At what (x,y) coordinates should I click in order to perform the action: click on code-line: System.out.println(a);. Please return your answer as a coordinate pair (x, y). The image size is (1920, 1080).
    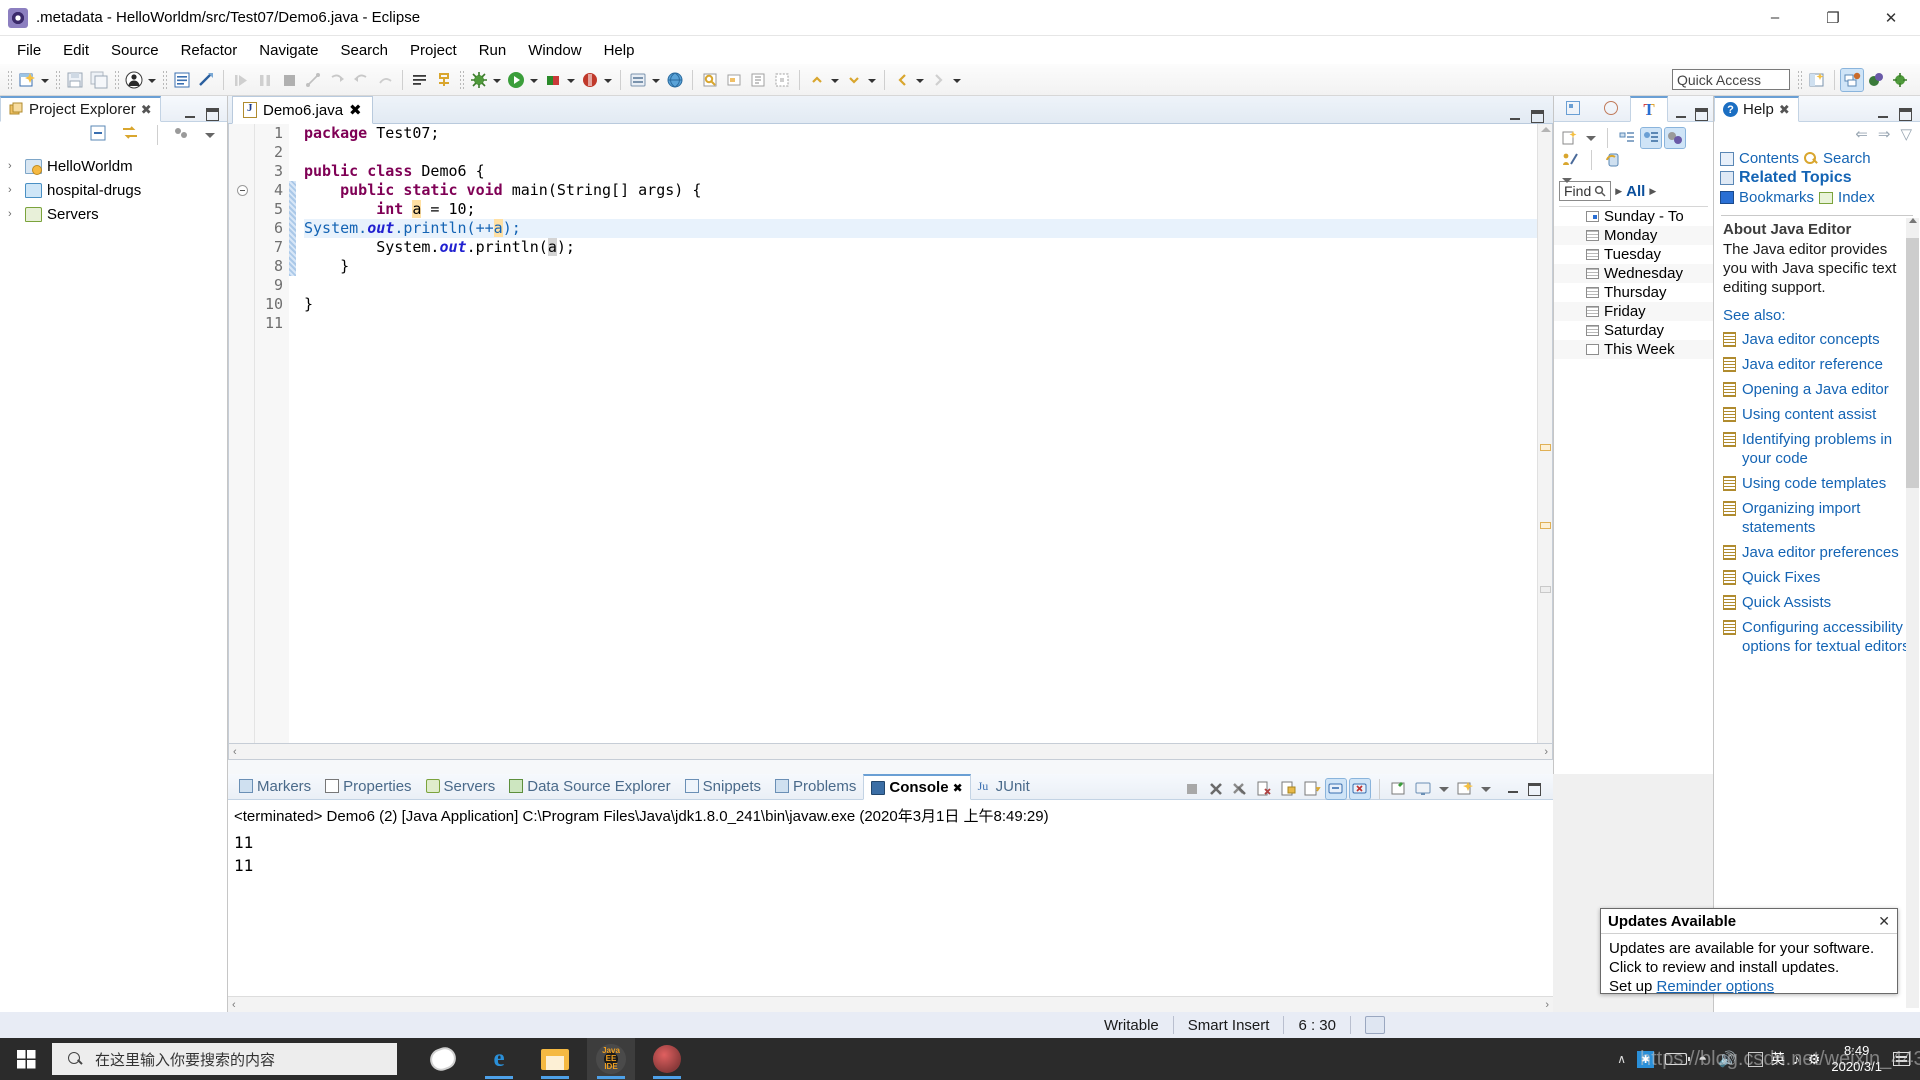
    Looking at the image, I should click on (920, 247).